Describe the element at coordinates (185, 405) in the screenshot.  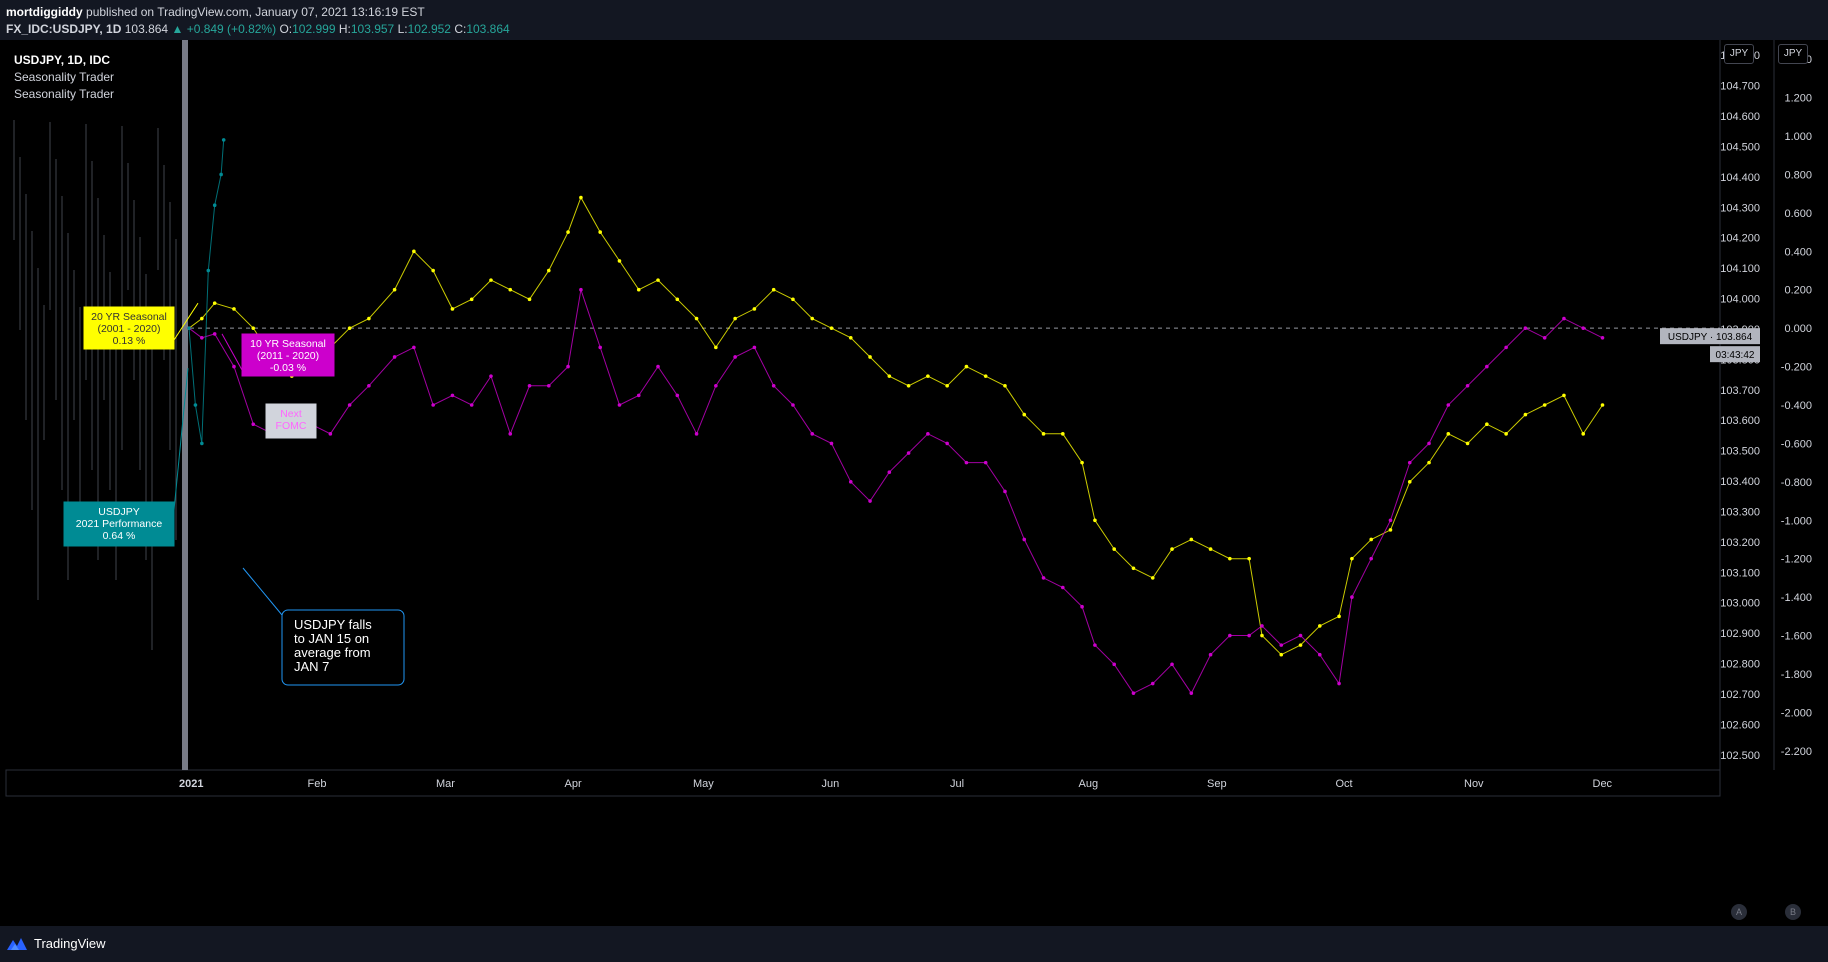
I see `year-separator` at that location.